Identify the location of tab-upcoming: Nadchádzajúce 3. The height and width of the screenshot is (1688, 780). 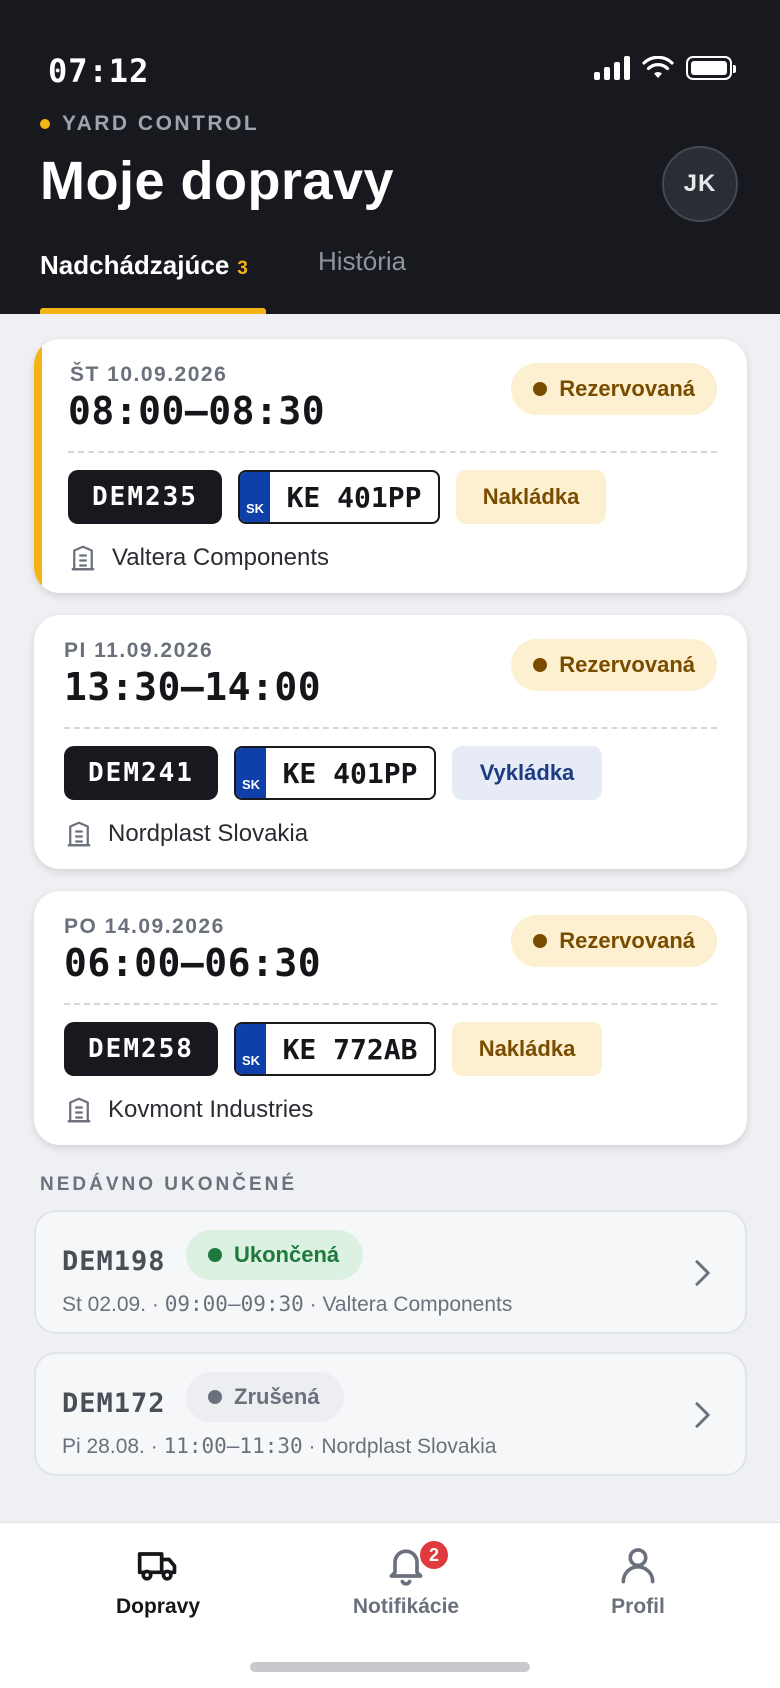
(144, 265).